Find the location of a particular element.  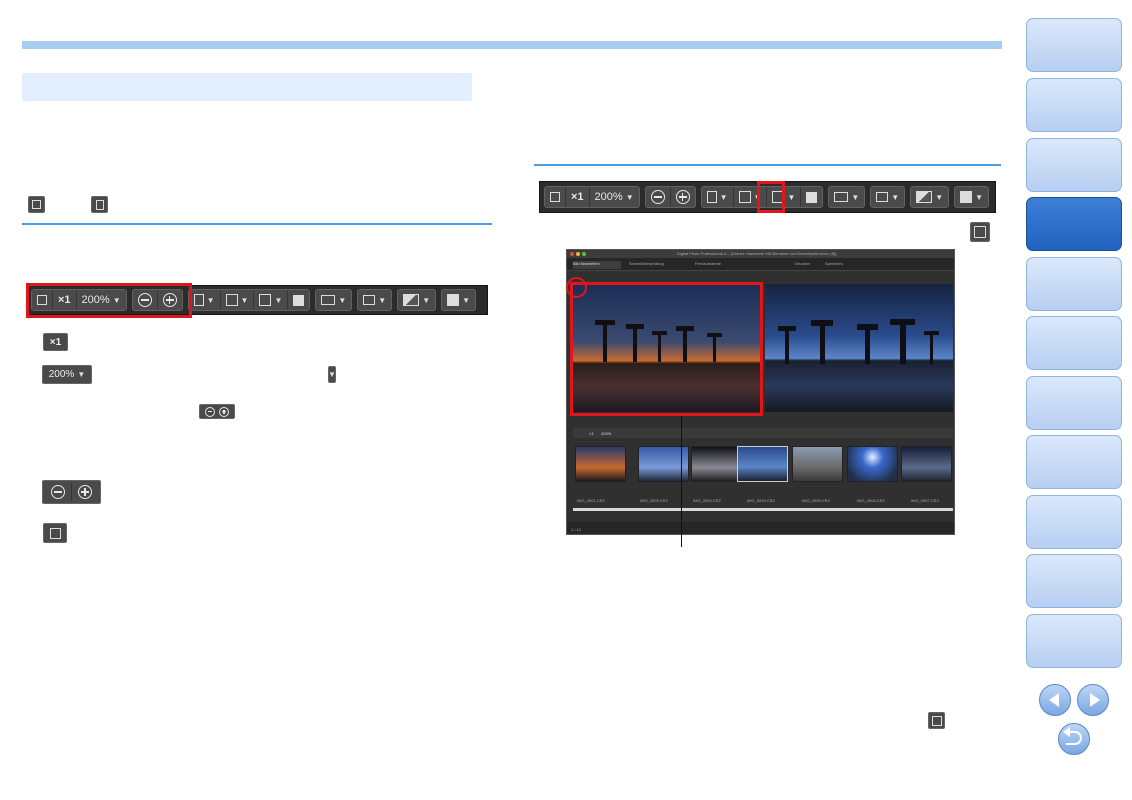

thumbnail-filename: IMG_0003.CR2 is located at coordinates (654, 500).